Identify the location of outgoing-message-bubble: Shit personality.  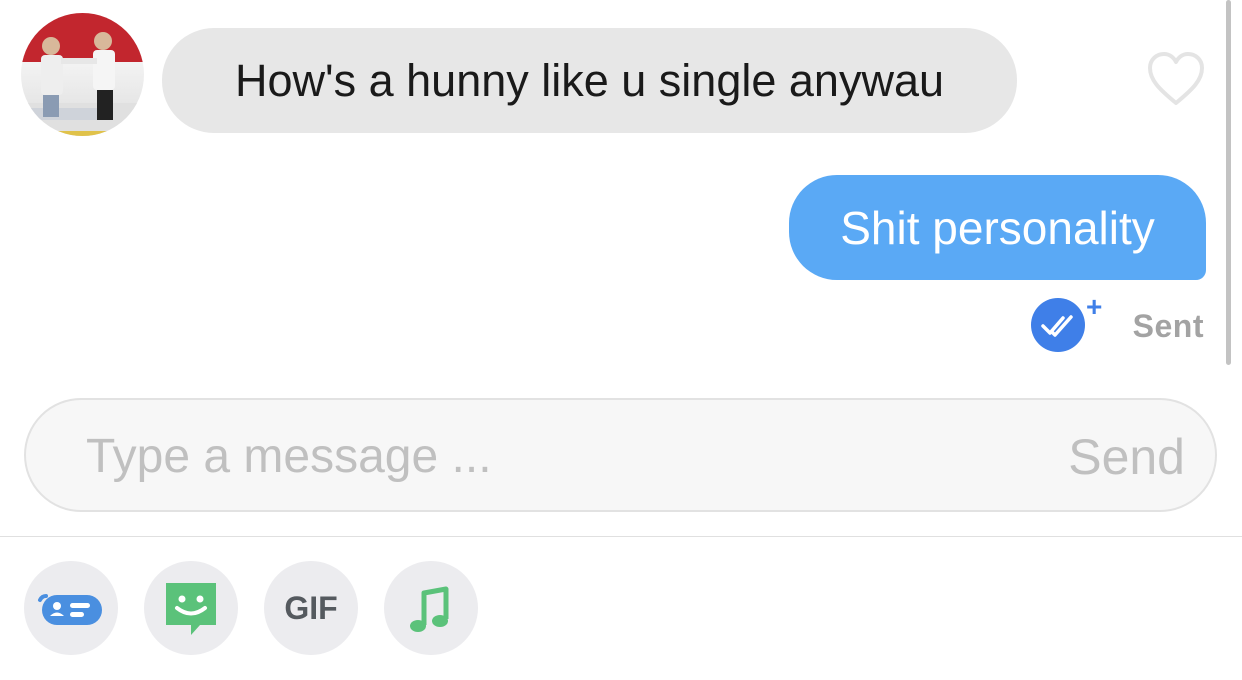
(997, 227).